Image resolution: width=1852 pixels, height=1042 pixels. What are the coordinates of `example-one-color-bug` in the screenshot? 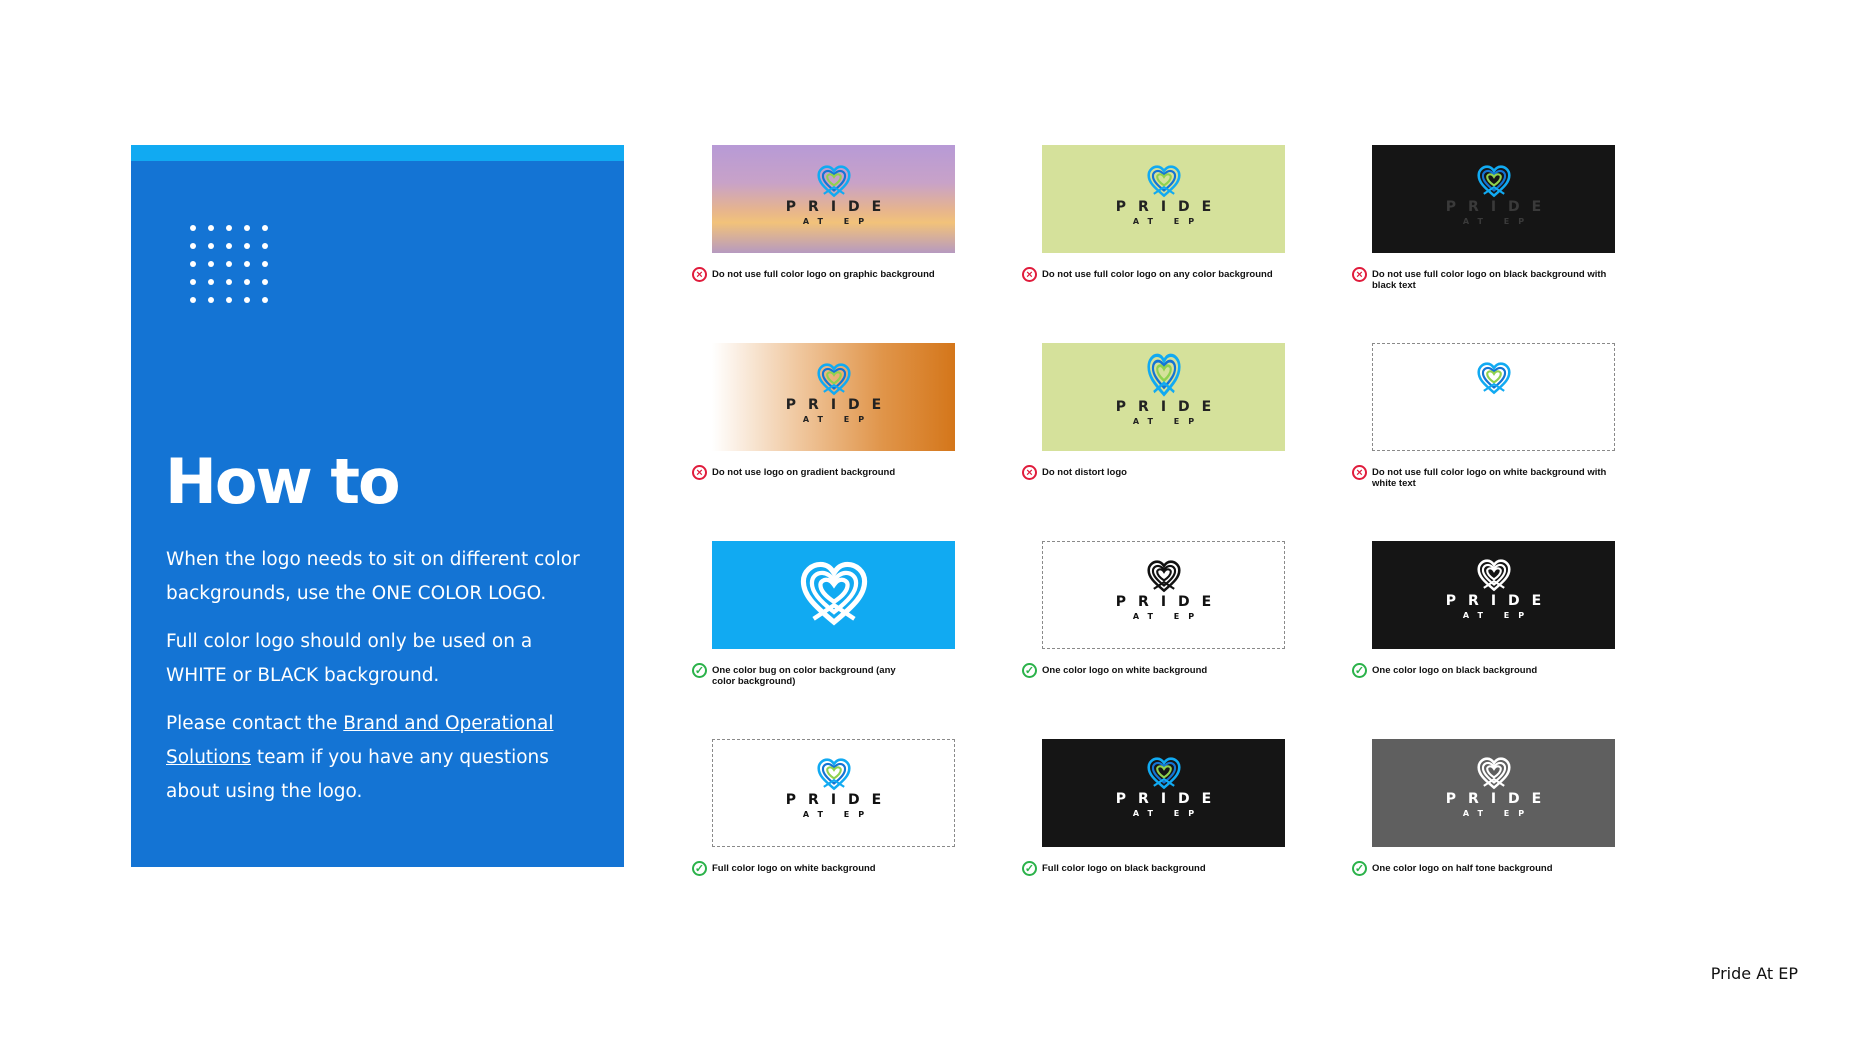 It's located at (833, 595).